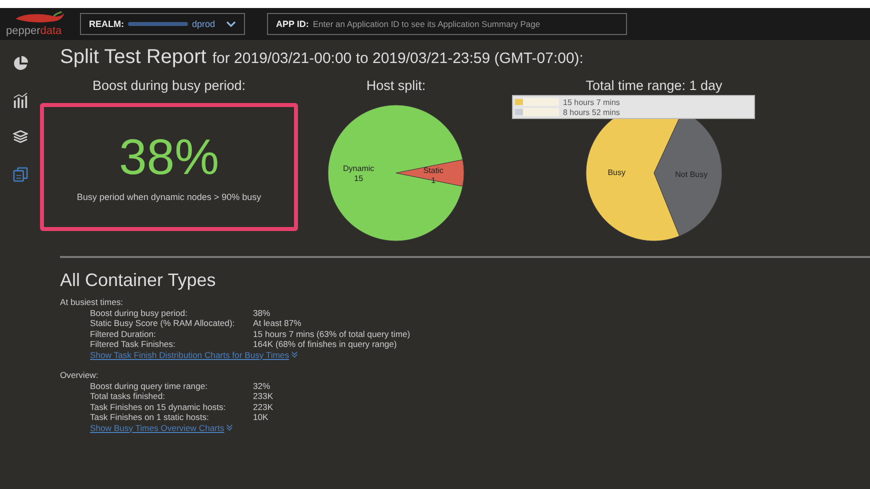 This screenshot has height=489, width=870. Describe the element at coordinates (169, 197) in the screenshot. I see `boost-caption: Busy period when dynamic nodes > 90% busy` at that location.